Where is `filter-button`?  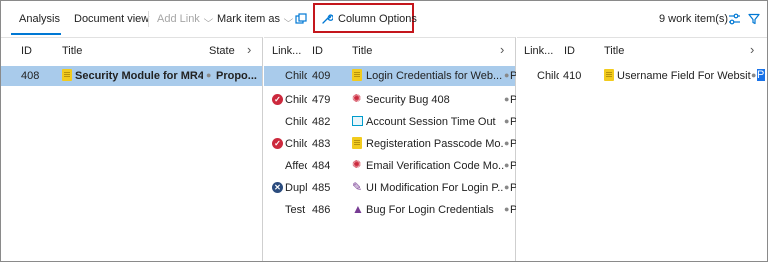
filter-button is located at coordinates (754, 19).